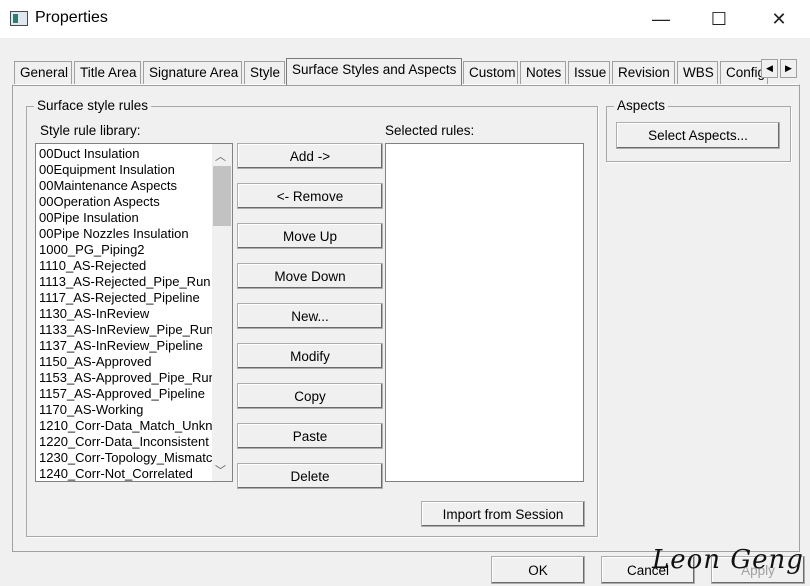 The height and width of the screenshot is (586, 810). What do you see at coordinates (310, 276) in the screenshot?
I see `move-down-button: Move Down` at bounding box center [310, 276].